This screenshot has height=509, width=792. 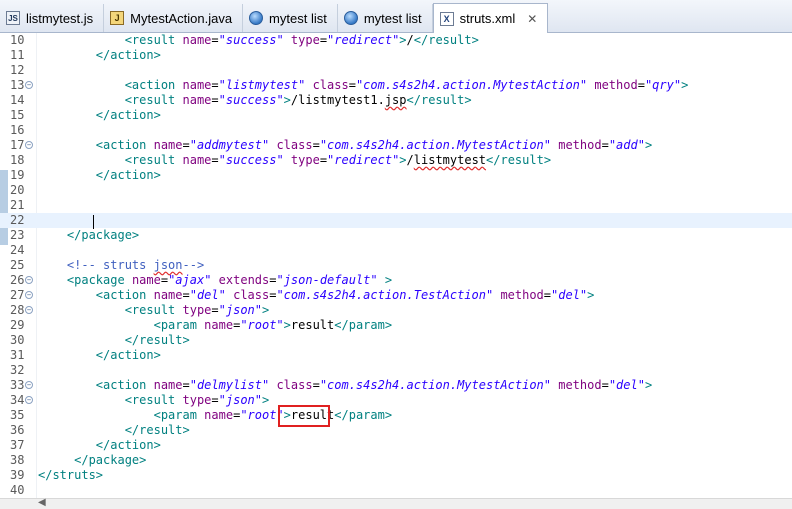 What do you see at coordinates (396, 430) in the screenshot?
I see `code-line: 36 </result>` at bounding box center [396, 430].